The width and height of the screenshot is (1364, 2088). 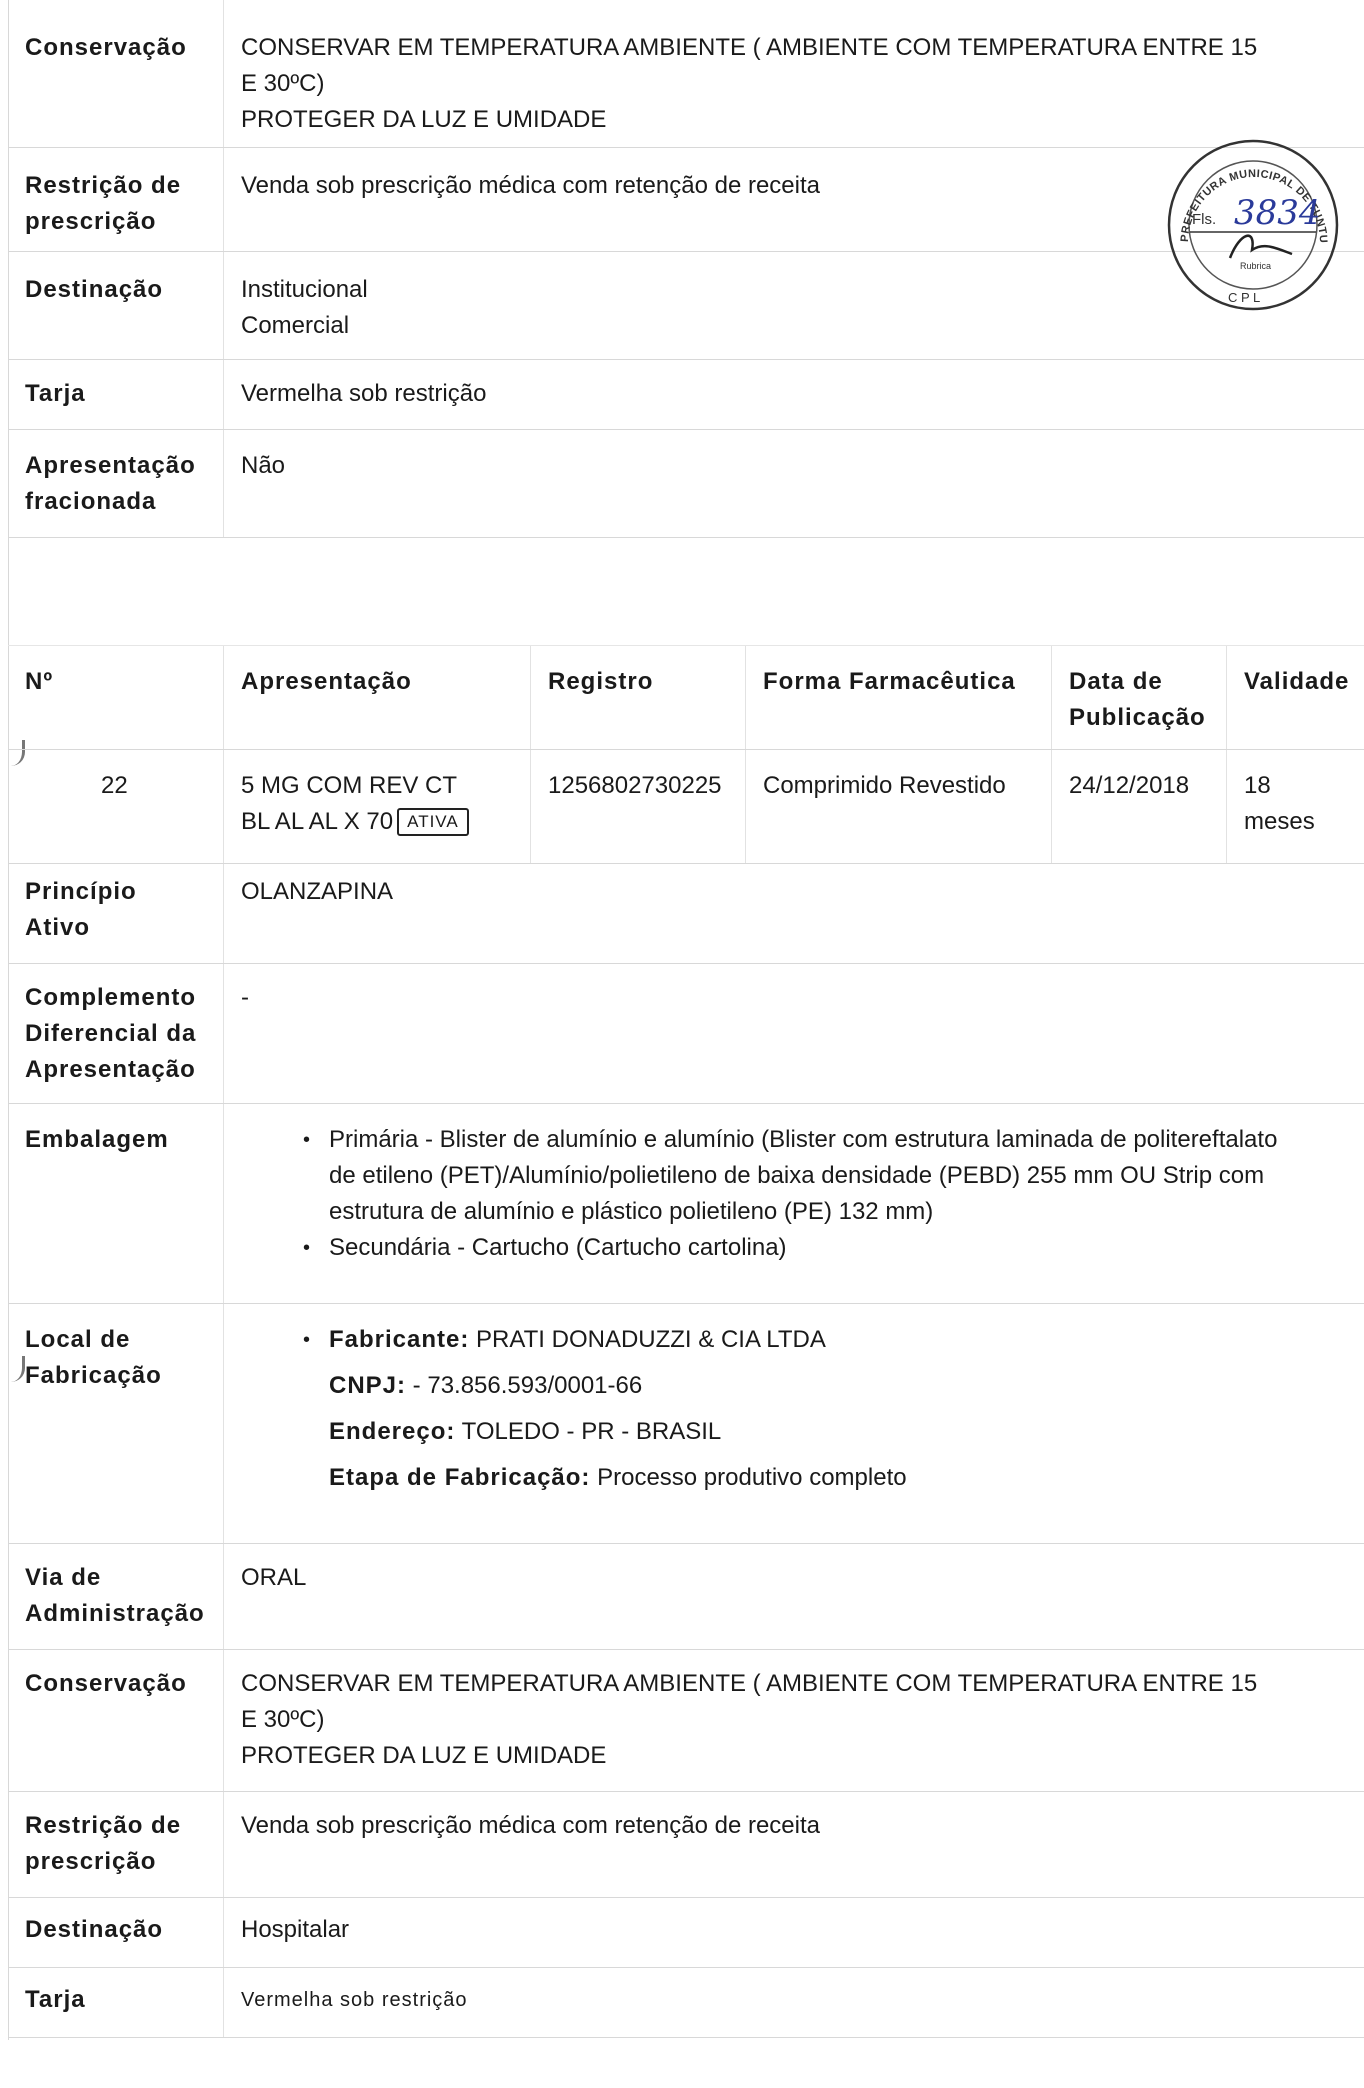 What do you see at coordinates (111, 997) in the screenshot?
I see `label-line: Complemento` at bounding box center [111, 997].